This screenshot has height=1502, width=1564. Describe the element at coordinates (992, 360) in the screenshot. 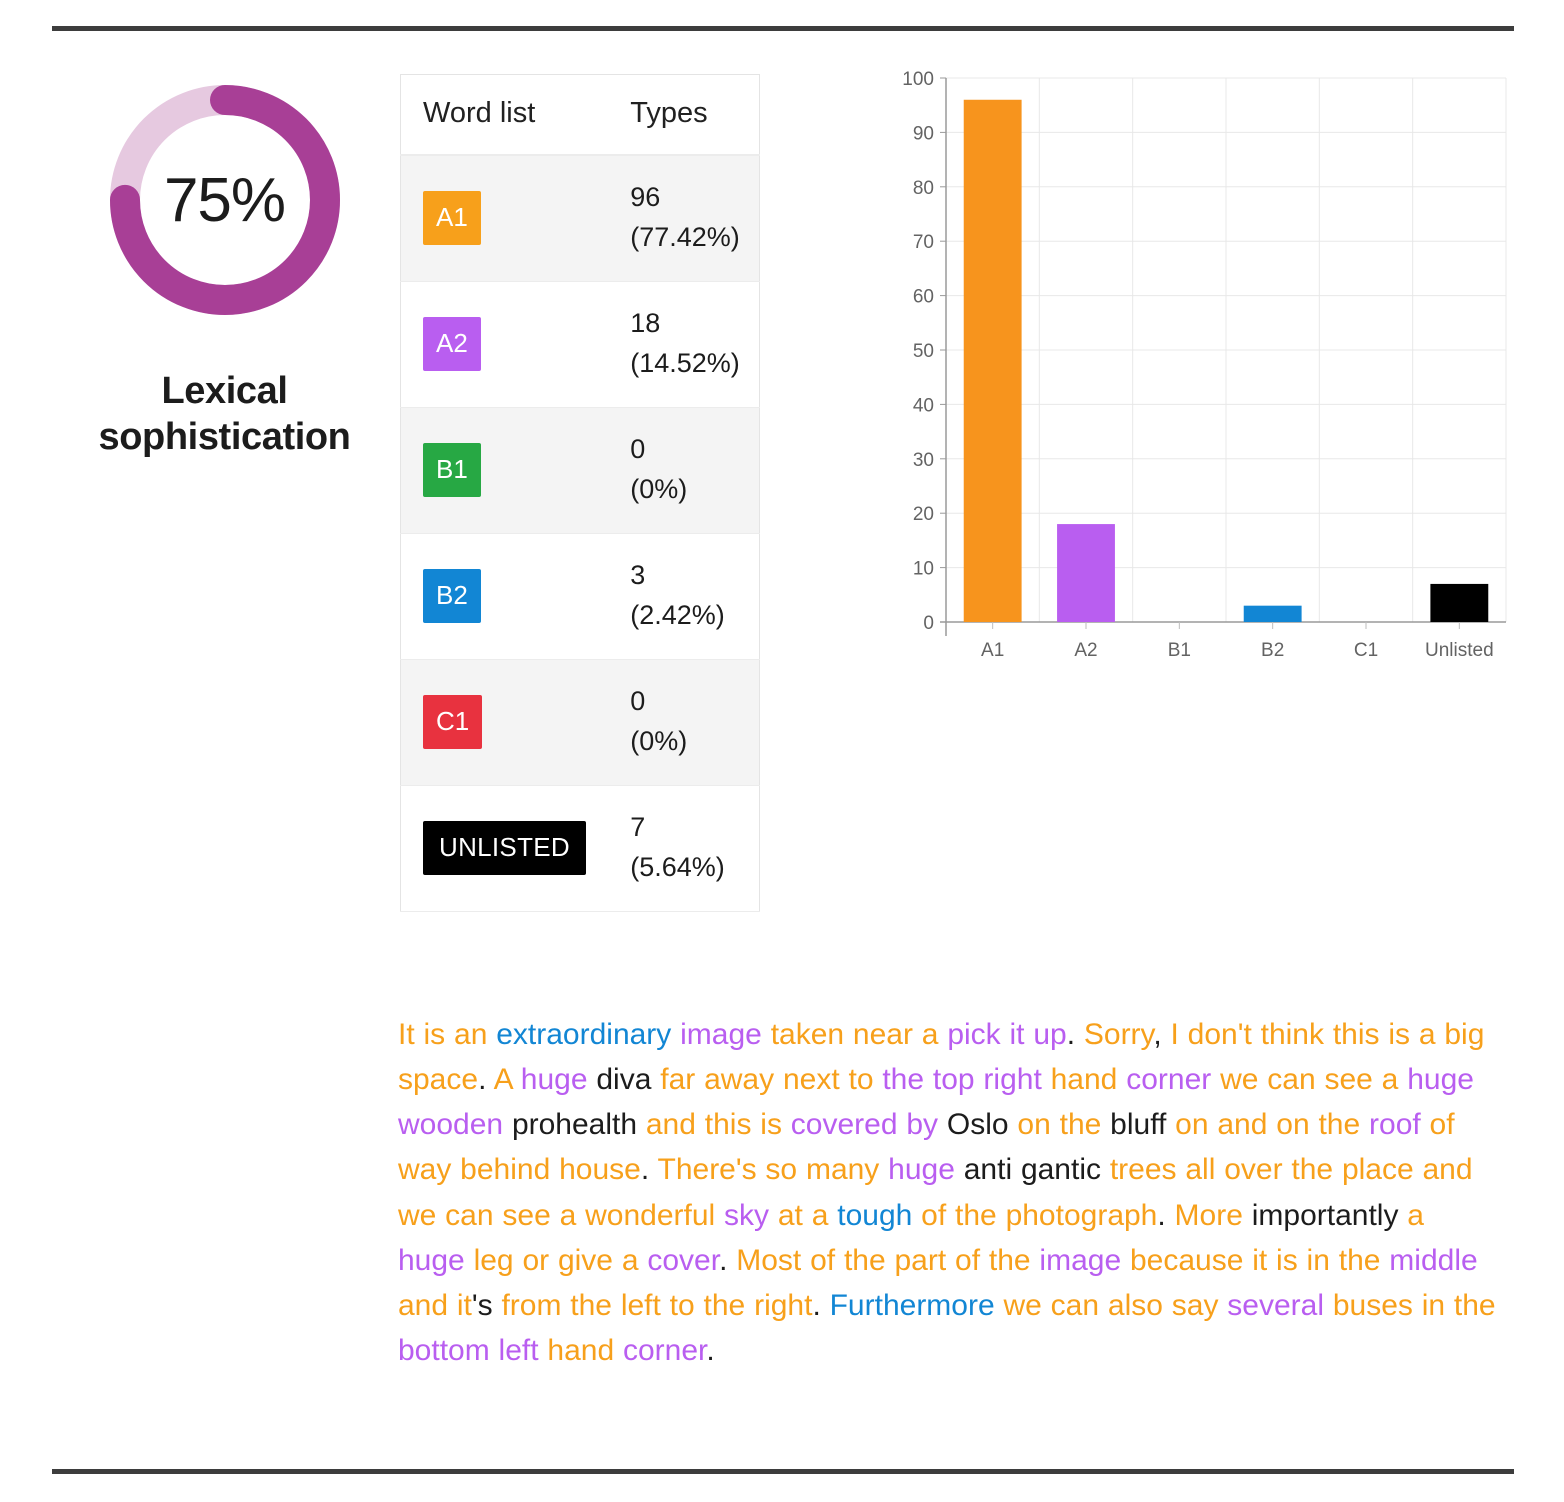

I see `bar-a1` at that location.